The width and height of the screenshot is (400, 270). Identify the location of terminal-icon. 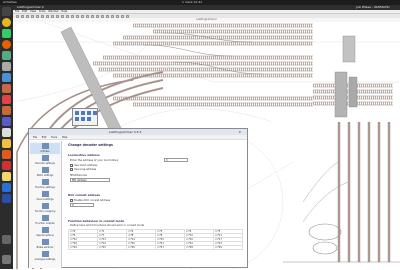
(6, 11).